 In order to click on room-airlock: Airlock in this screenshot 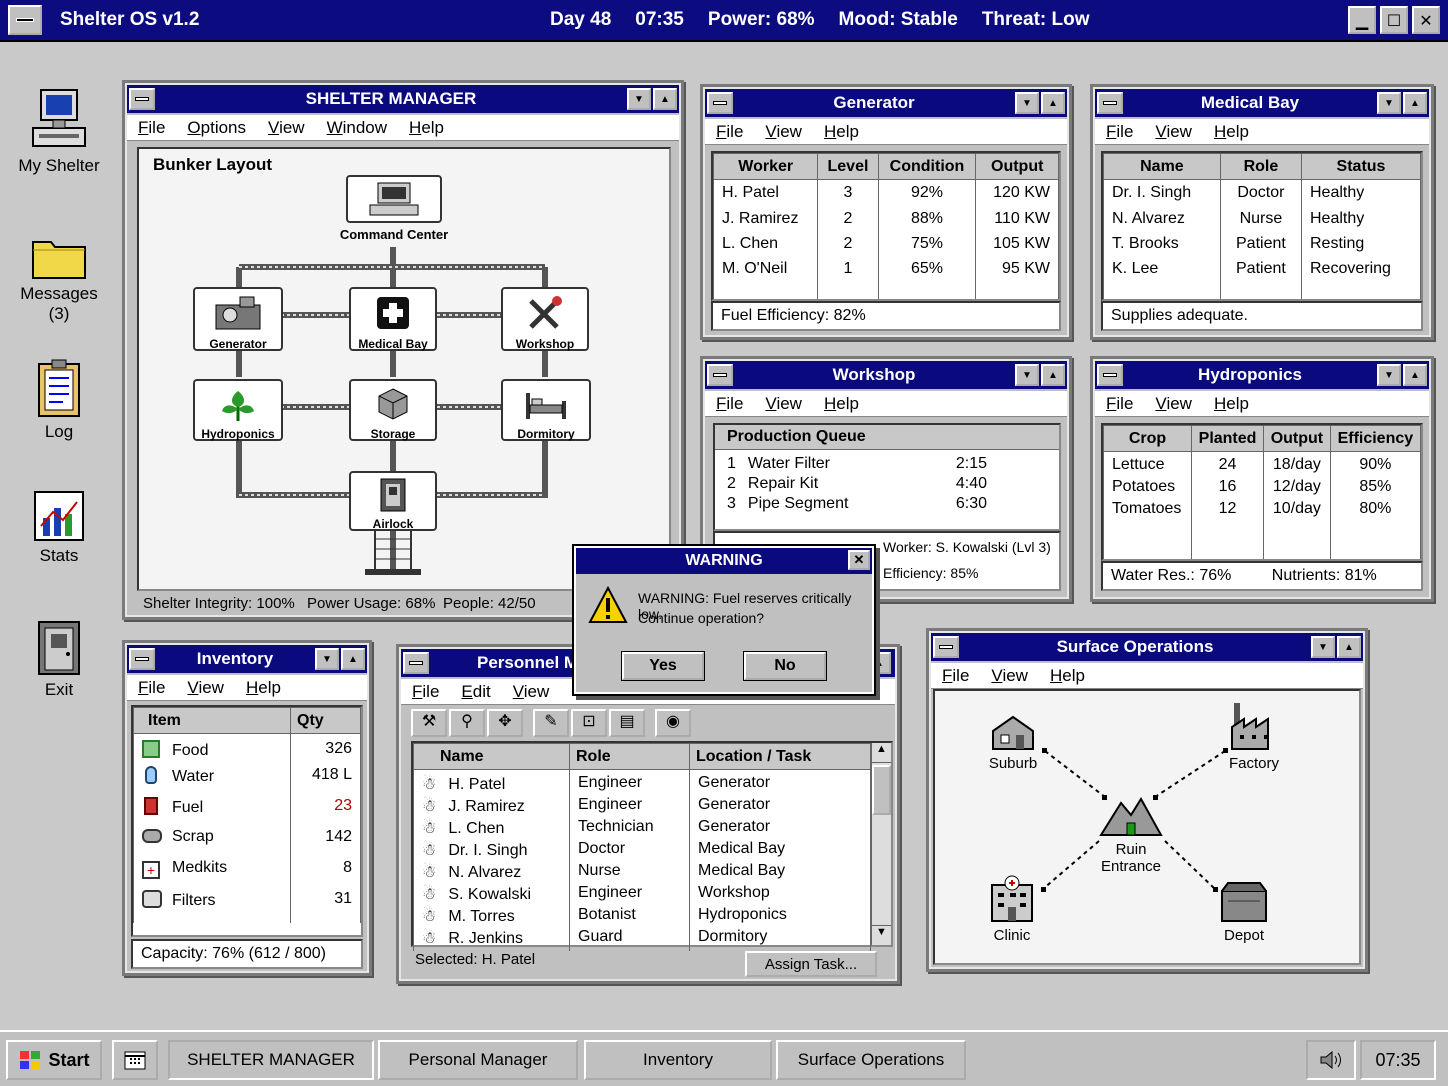, I will do `click(393, 501)`.